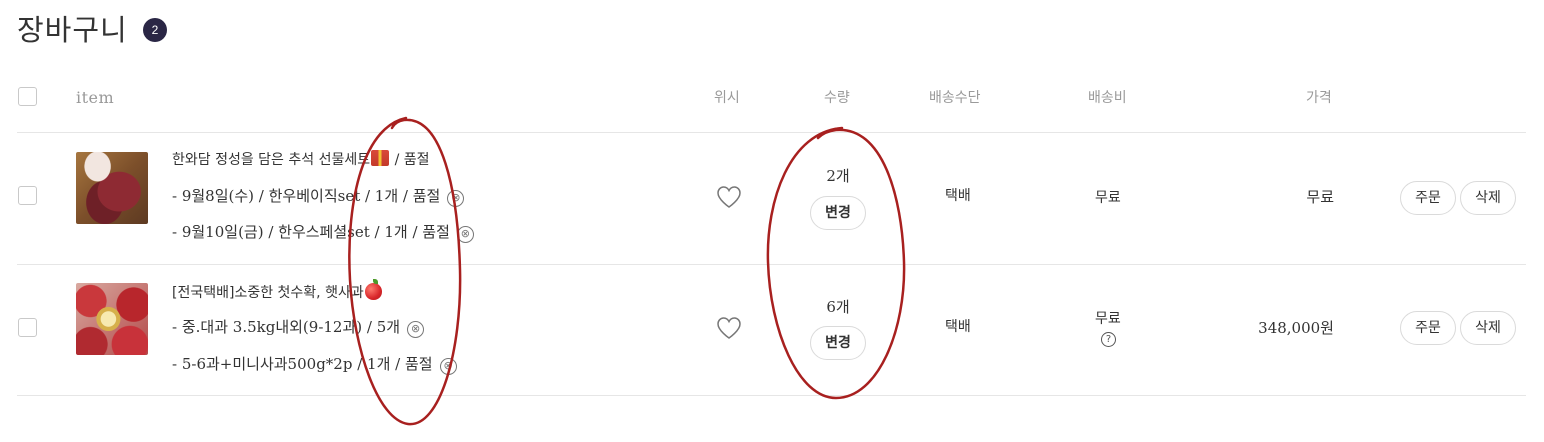  I want to click on column-header-quantity: 수량, so click(837, 98).